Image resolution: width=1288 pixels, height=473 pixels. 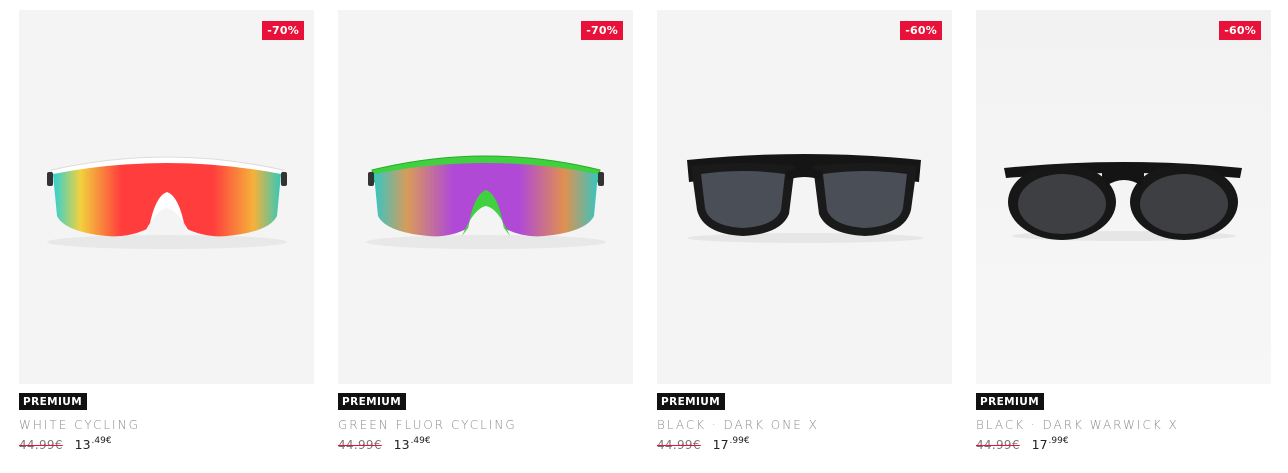 I want to click on product-name: BLACK · DARK WARWICK X, so click(x=1123, y=425).